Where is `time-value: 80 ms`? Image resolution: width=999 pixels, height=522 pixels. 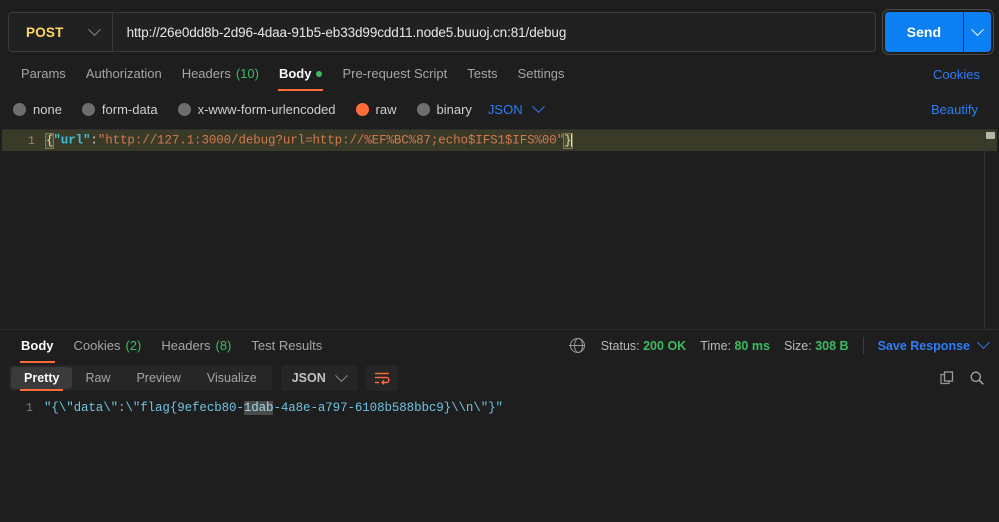
time-value: 80 ms is located at coordinates (752, 345).